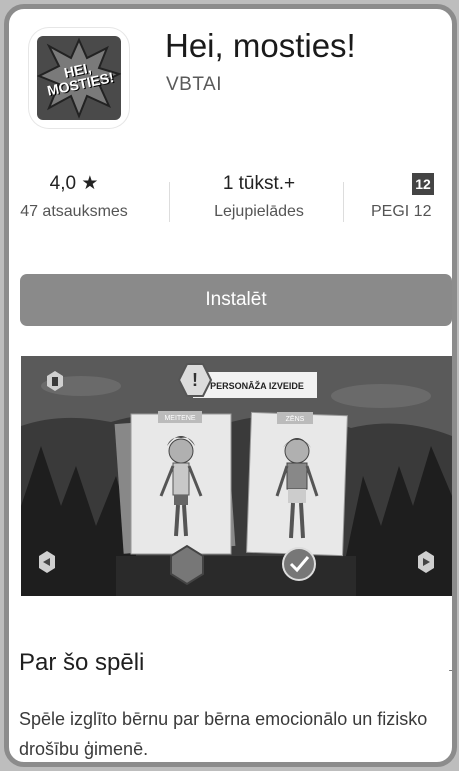 This screenshot has width=459, height=771. I want to click on app-icon: HEI, MOSTIES!, so click(79, 78).